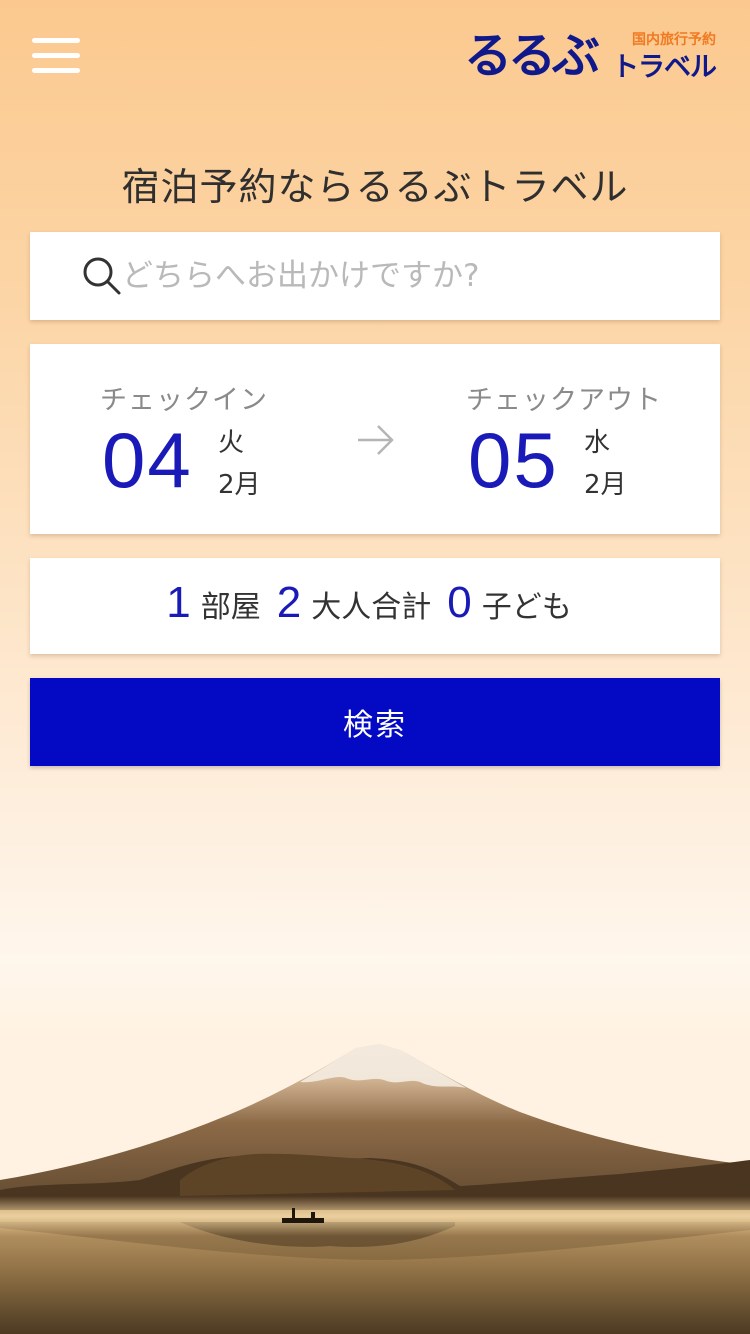 The height and width of the screenshot is (1334, 750). Describe the element at coordinates (371, 607) in the screenshot. I see `adults-label: 大人合計` at that location.